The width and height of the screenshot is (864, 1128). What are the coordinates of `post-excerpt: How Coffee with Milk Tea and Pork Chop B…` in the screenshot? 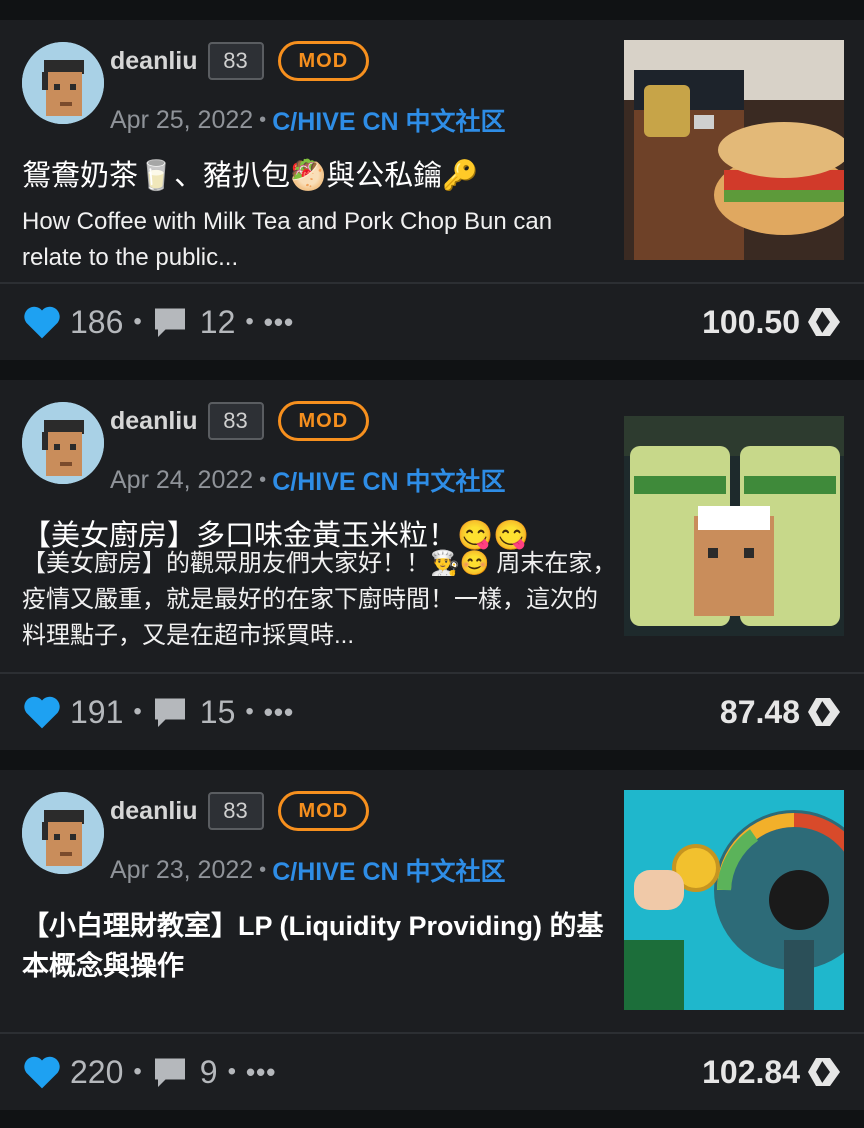 It's located at (320, 240).